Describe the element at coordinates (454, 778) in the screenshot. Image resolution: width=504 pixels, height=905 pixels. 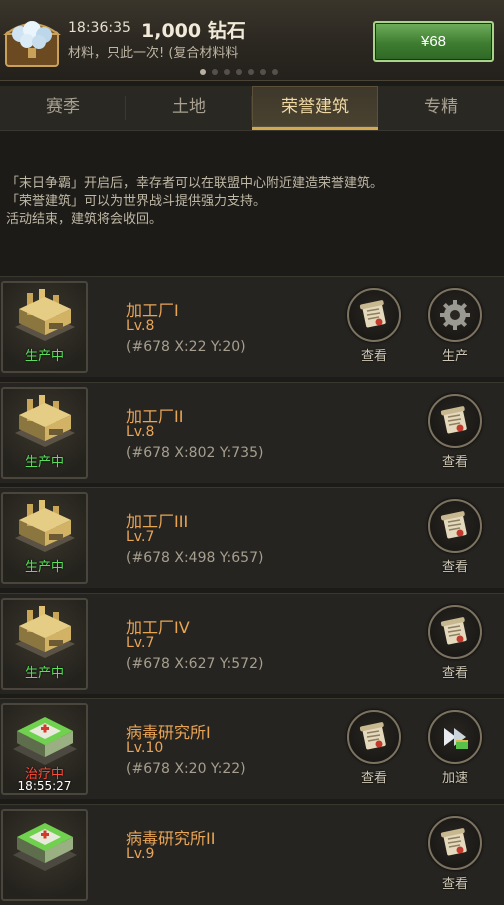
I see `speedup-label: 加速` at that location.